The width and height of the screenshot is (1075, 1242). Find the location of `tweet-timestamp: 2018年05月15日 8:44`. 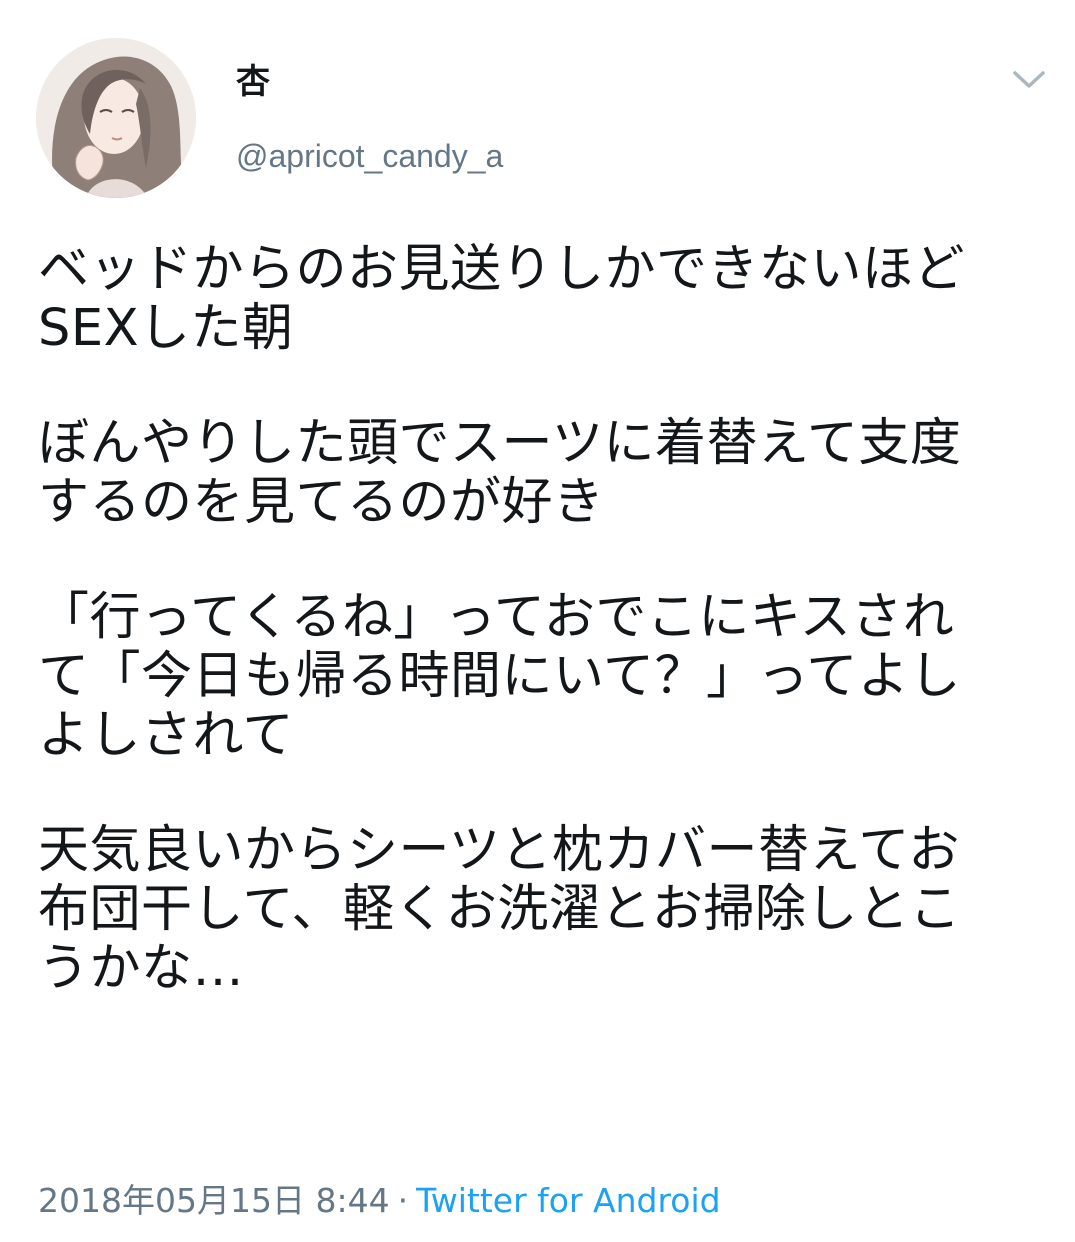

tweet-timestamp: 2018年05月15日 8:44 is located at coordinates (214, 1200).